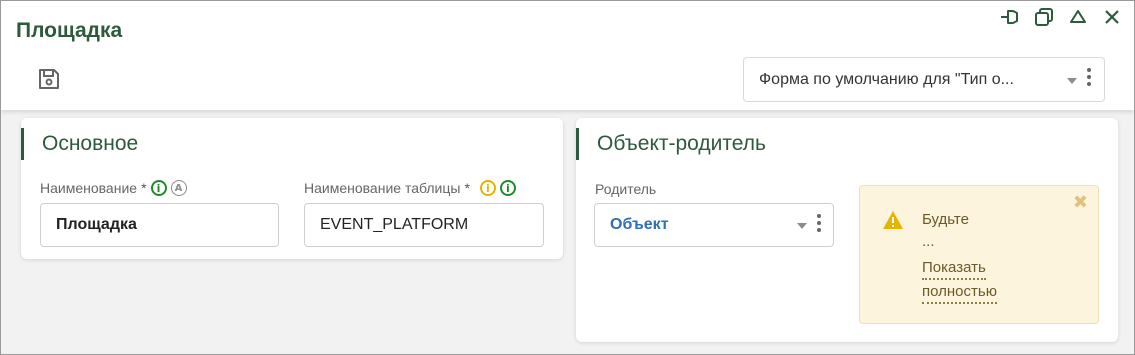 This screenshot has height=355, width=1135. What do you see at coordinates (954, 269) in the screenshot?
I see `show-full-link-line1: Показать` at bounding box center [954, 269].